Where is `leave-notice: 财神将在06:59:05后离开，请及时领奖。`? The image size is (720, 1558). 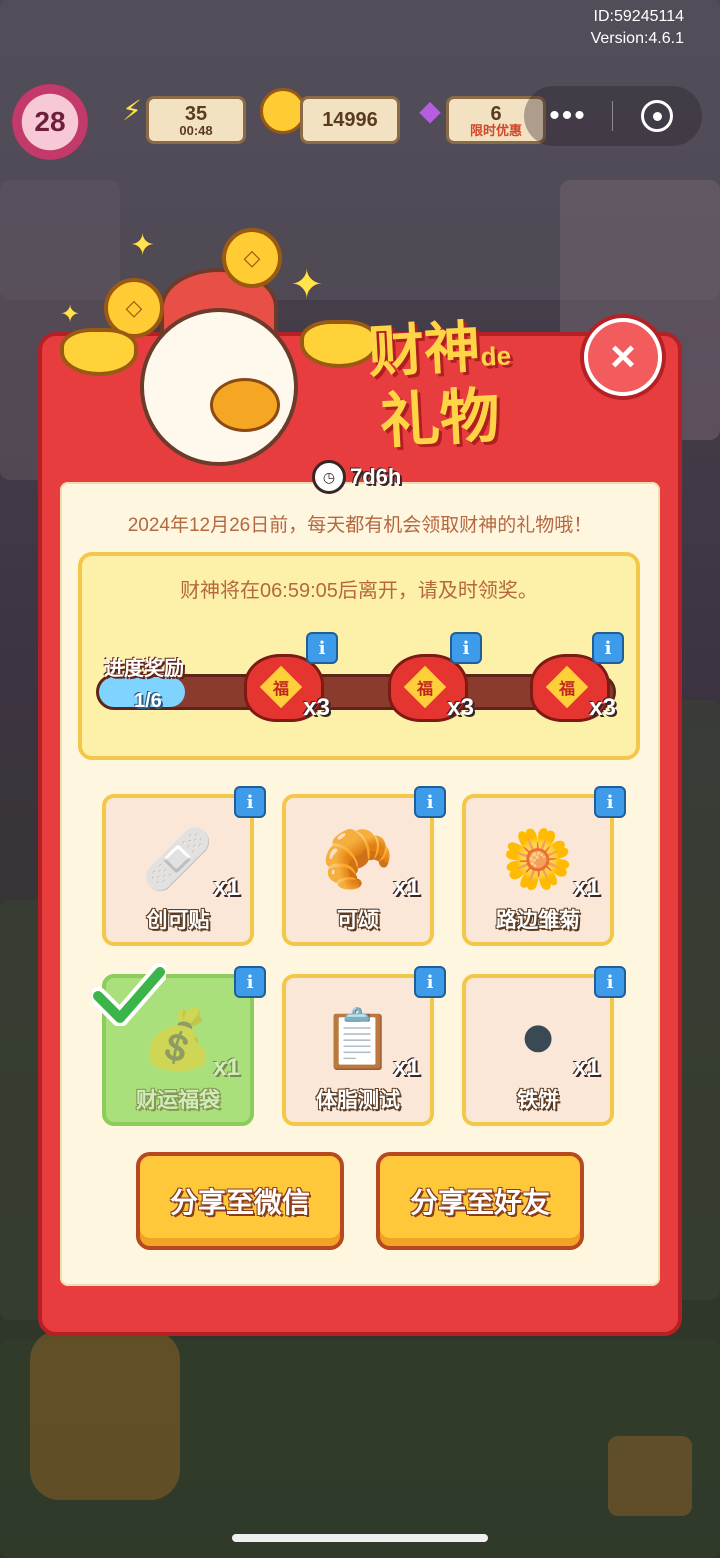 leave-notice: 财神将在06:59:05后离开，请及时领奖。 is located at coordinates (359, 591).